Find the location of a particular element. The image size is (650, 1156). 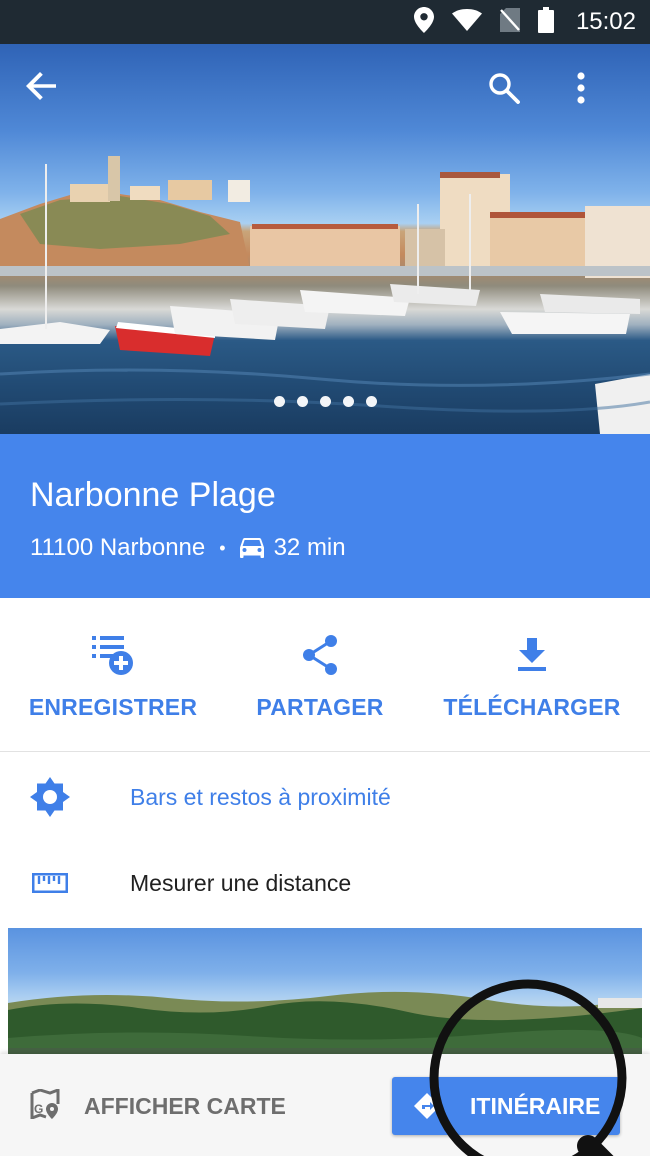

search-icon is located at coordinates (504, 88).